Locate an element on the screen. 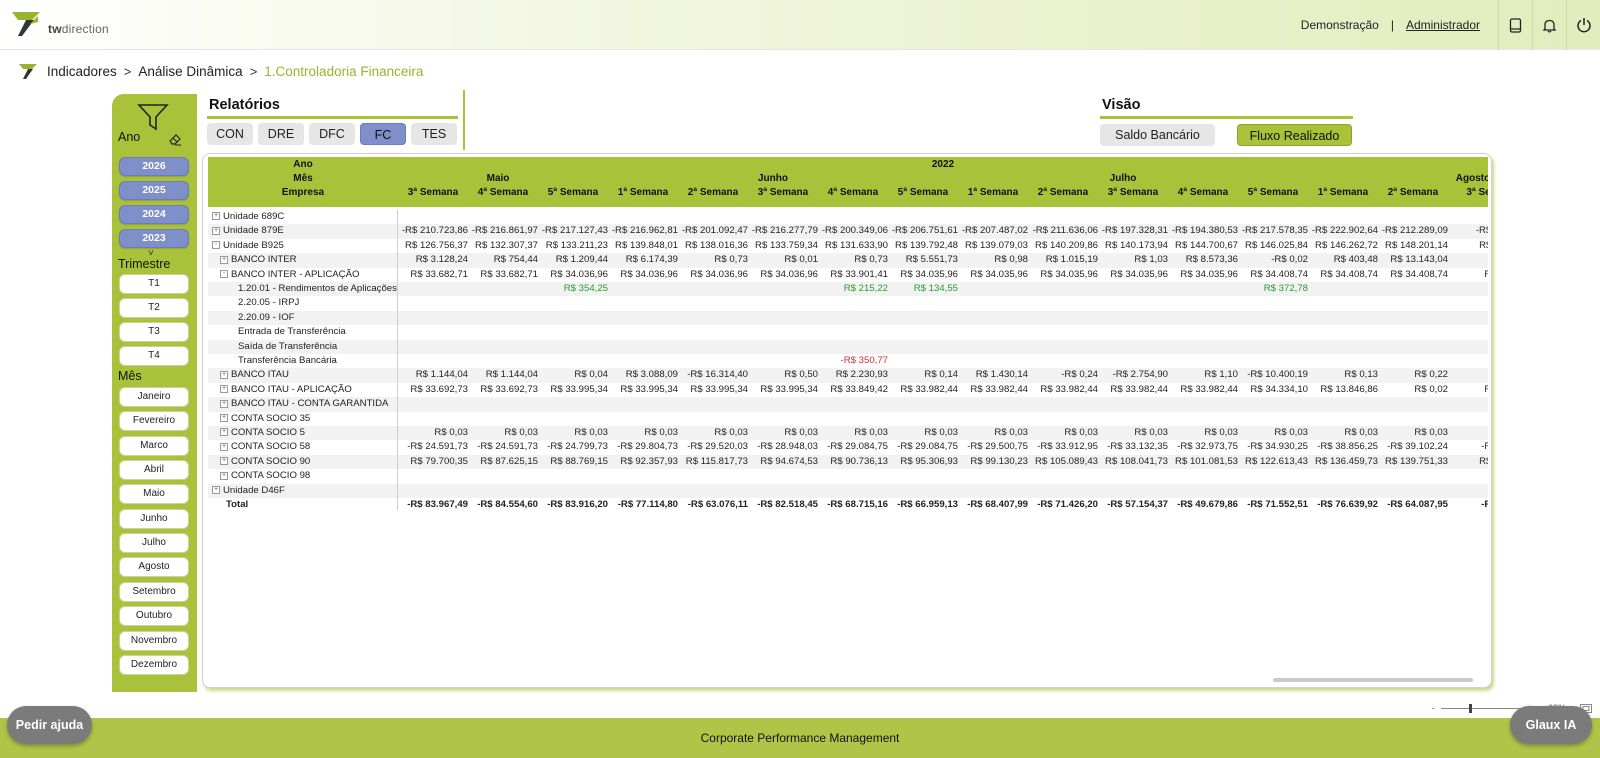 This screenshot has height=758, width=1600. table-cell: R is located at coordinates (1468, 375).